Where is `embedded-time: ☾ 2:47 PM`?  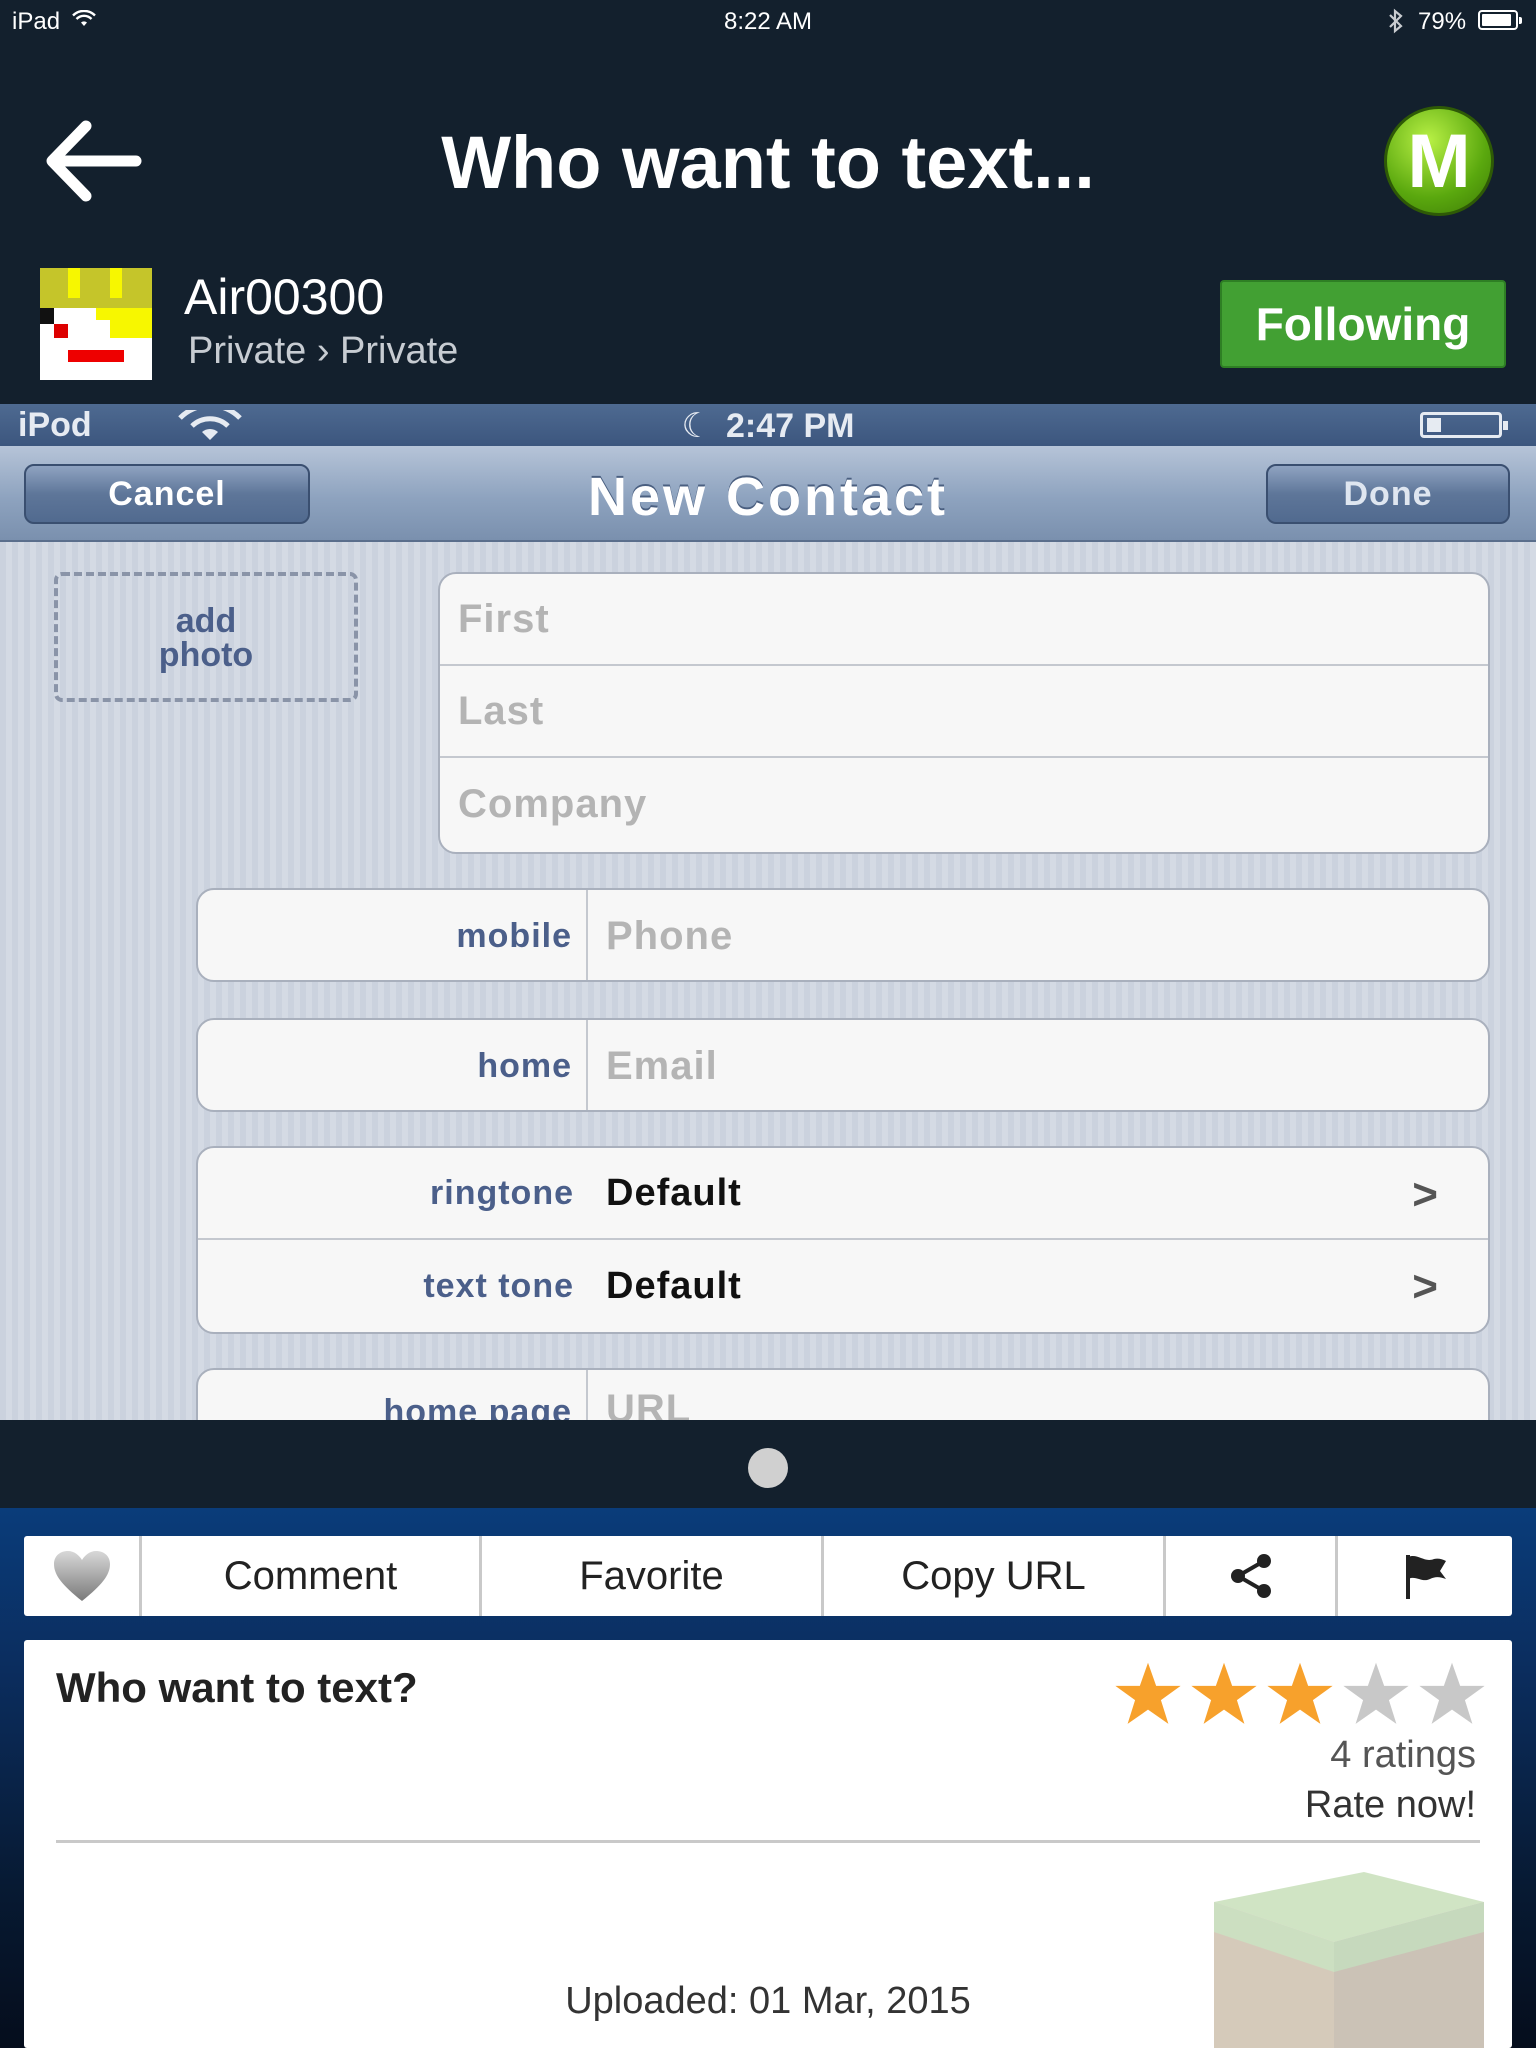
embedded-time: ☾ 2:47 PM is located at coordinates (768, 426).